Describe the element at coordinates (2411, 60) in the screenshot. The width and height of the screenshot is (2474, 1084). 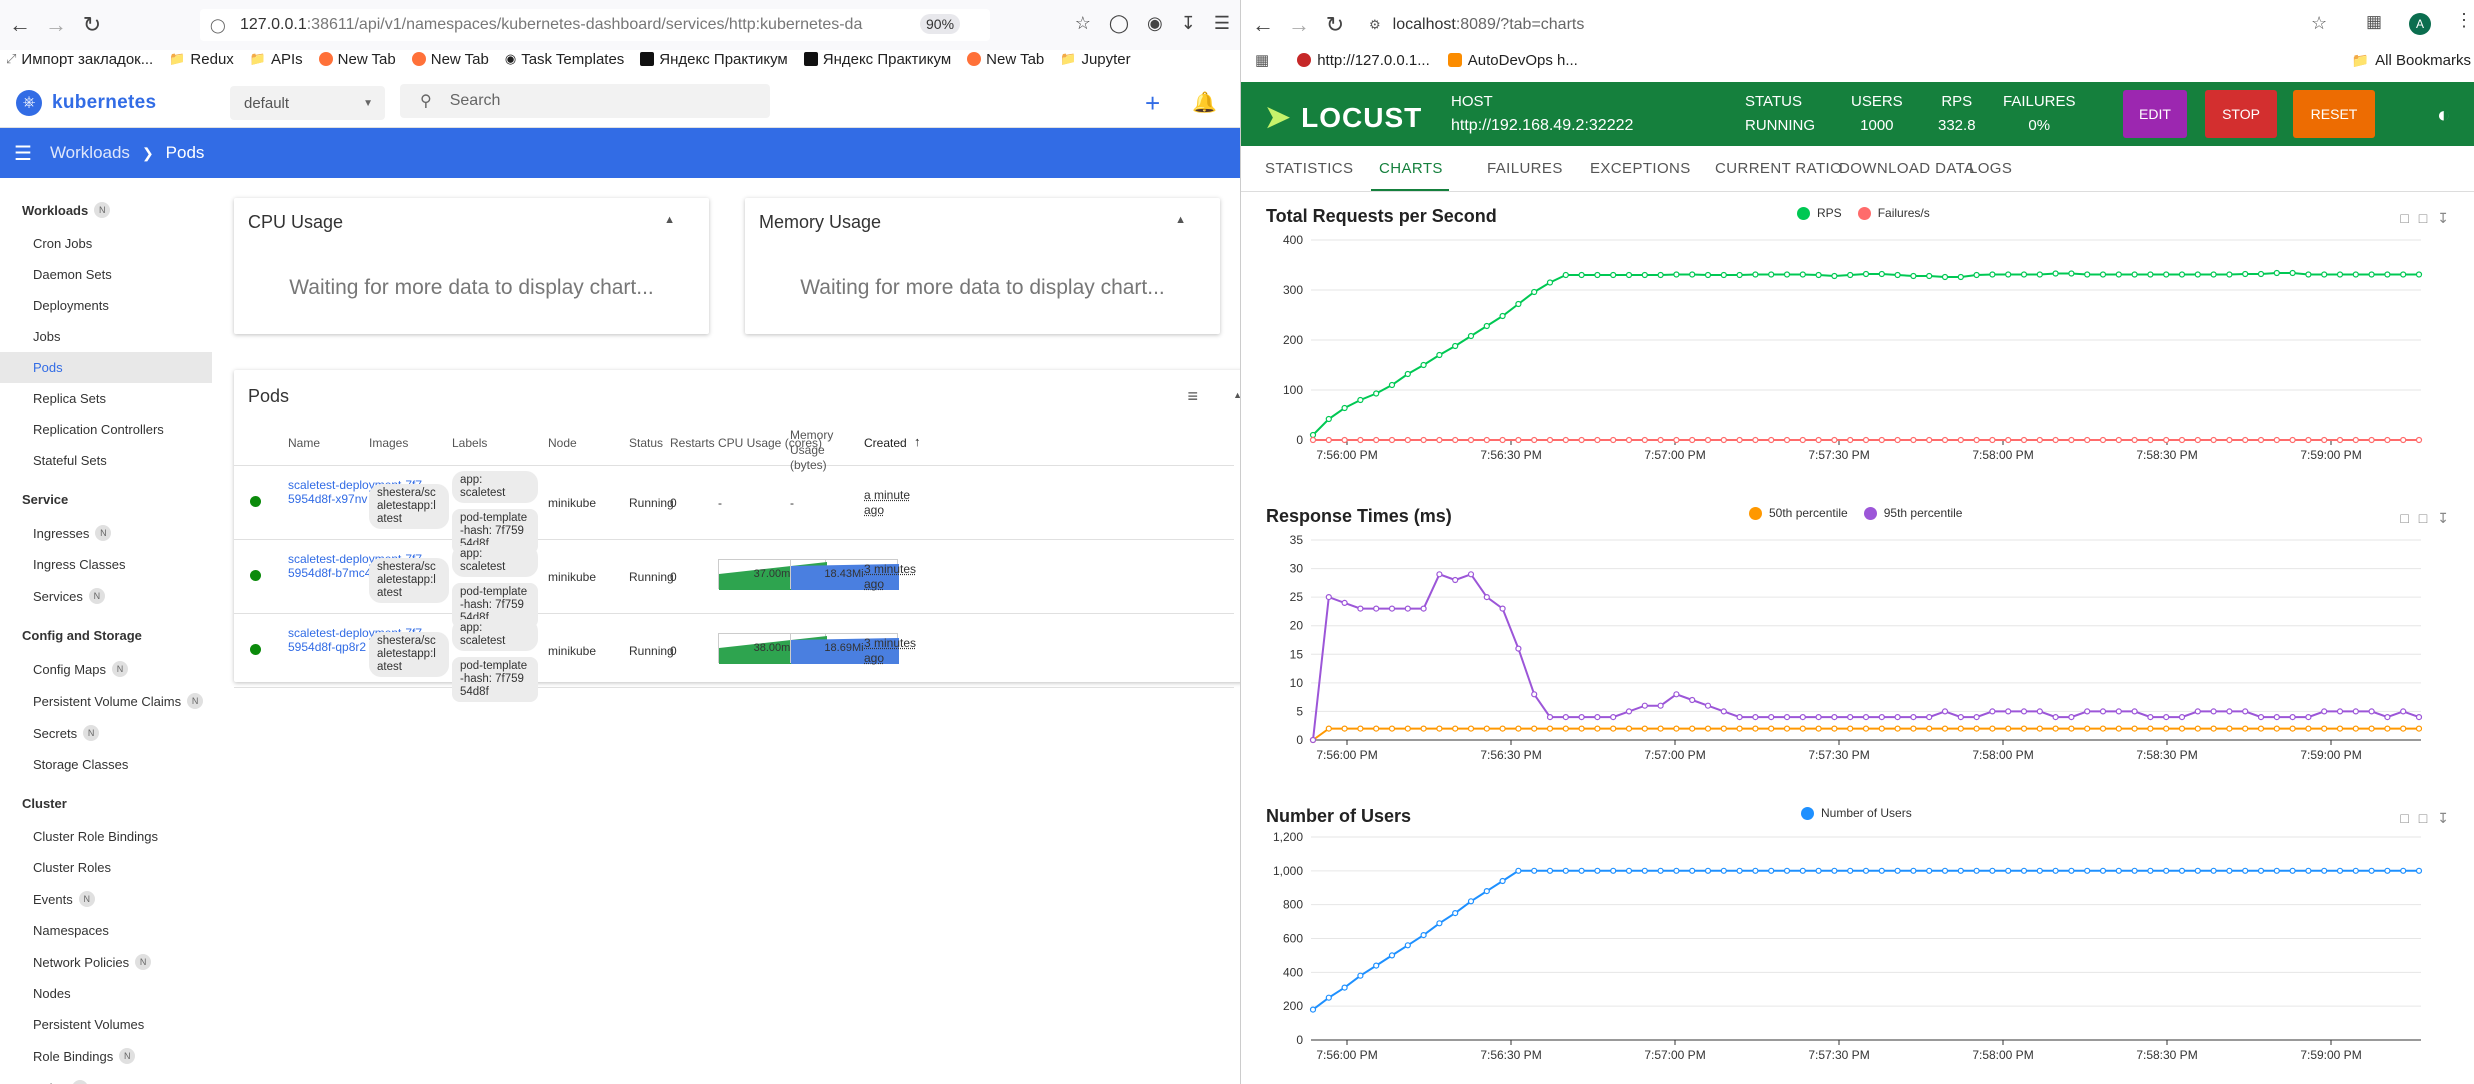
I see `all-bookmarks: 📁 All Bookmarks` at that location.